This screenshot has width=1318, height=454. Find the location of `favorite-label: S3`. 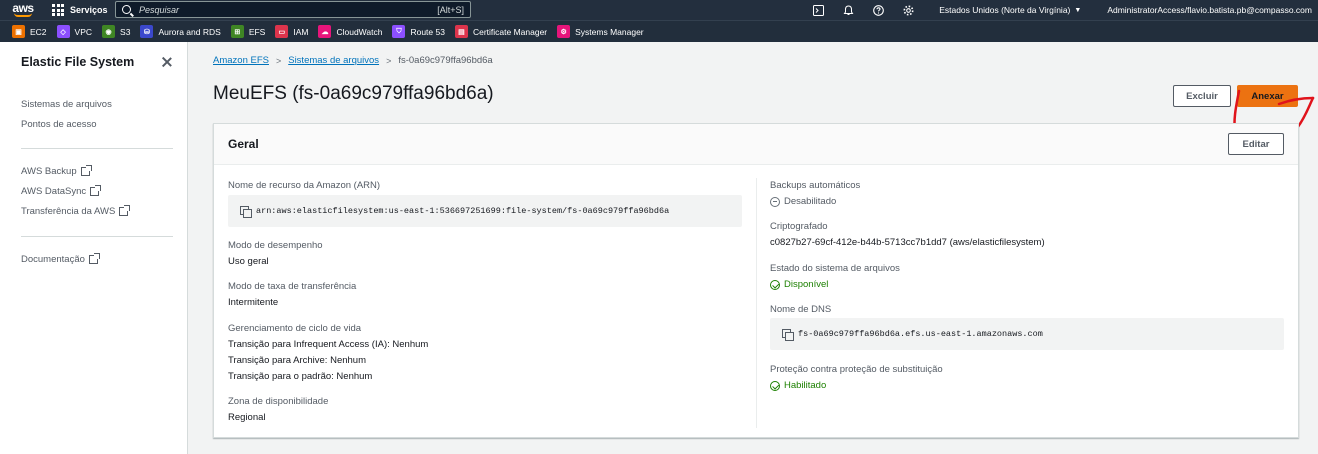

favorite-label: S3 is located at coordinates (125, 31).